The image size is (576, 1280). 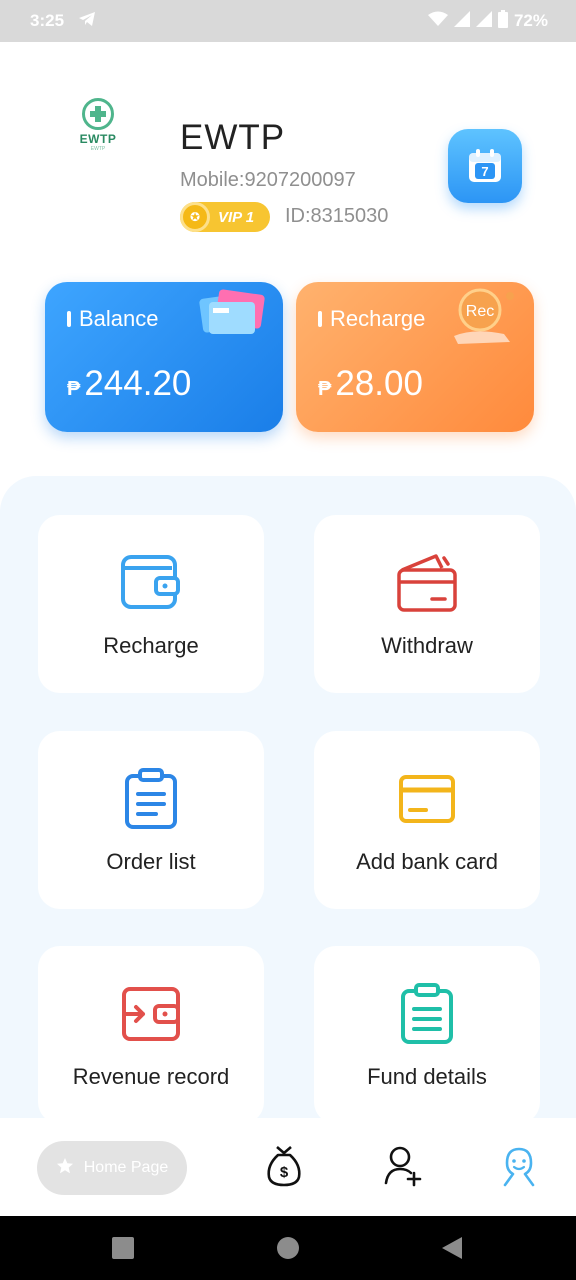 What do you see at coordinates (519, 1166) in the screenshot?
I see `profile-avatar-icon` at bounding box center [519, 1166].